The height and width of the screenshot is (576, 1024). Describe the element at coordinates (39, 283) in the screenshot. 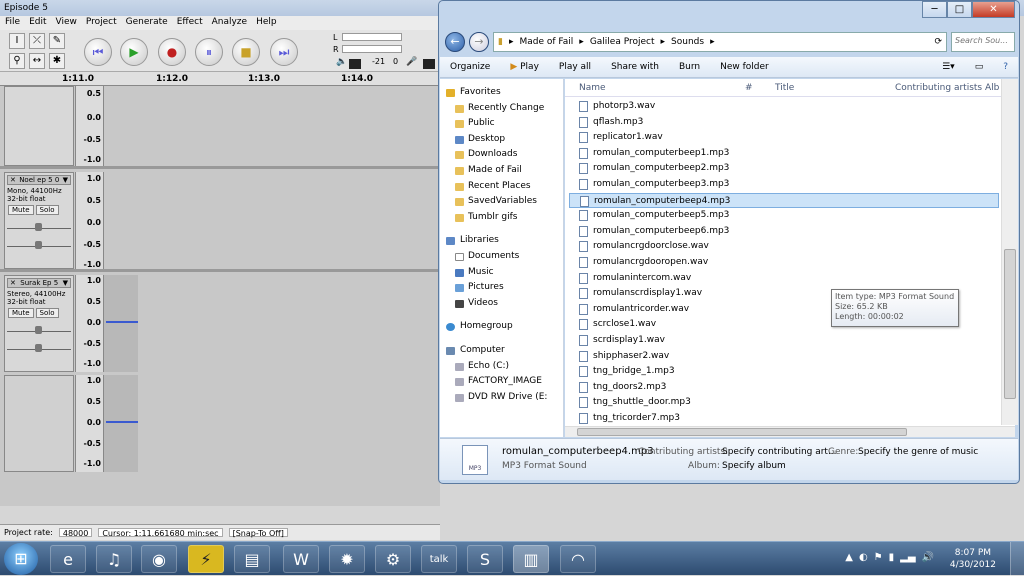

I see `track-name: Surak Ep 5` at that location.